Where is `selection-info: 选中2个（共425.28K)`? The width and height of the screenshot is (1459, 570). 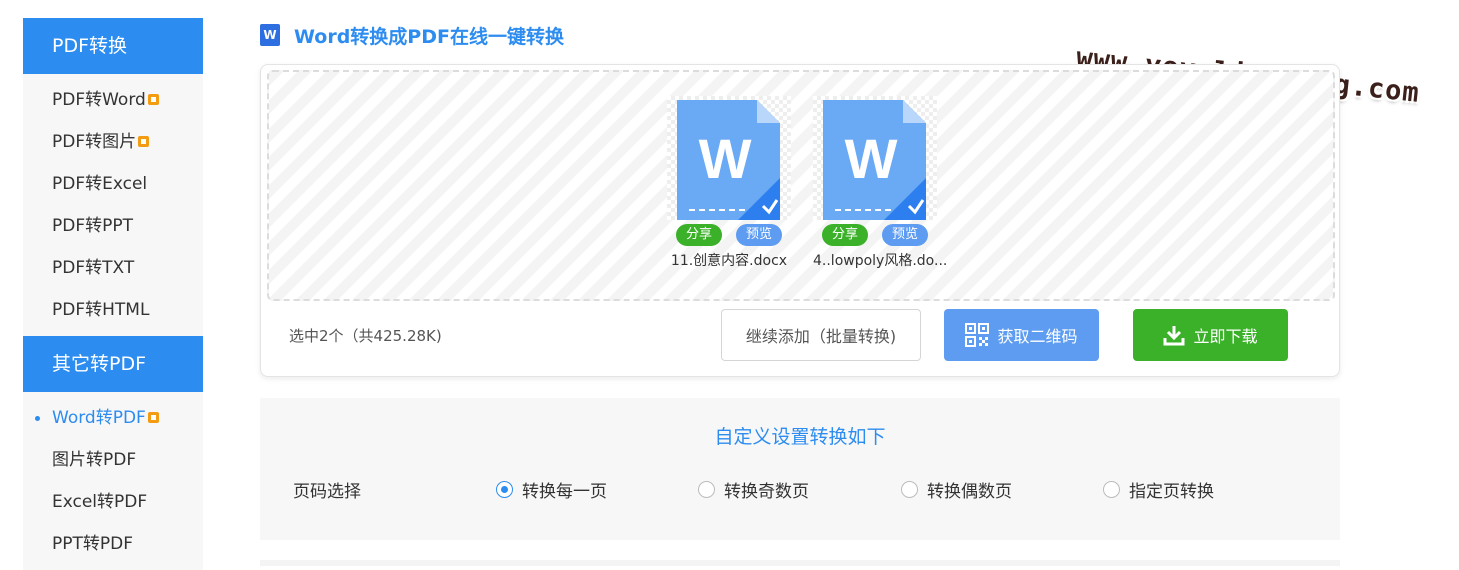 selection-info: 选中2个（共425.28K) is located at coordinates (365, 336).